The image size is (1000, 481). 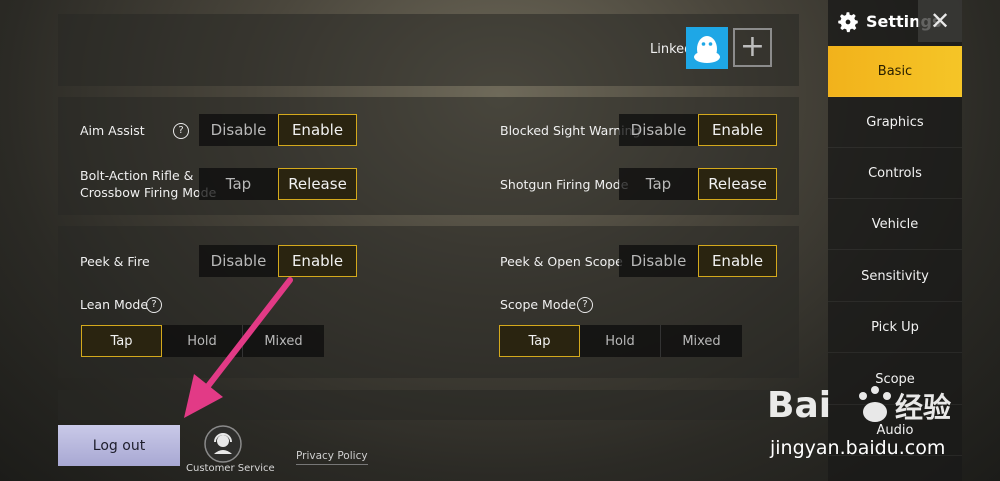 I want to click on watermark-url: jingyan.baidu.com, so click(x=858, y=448).